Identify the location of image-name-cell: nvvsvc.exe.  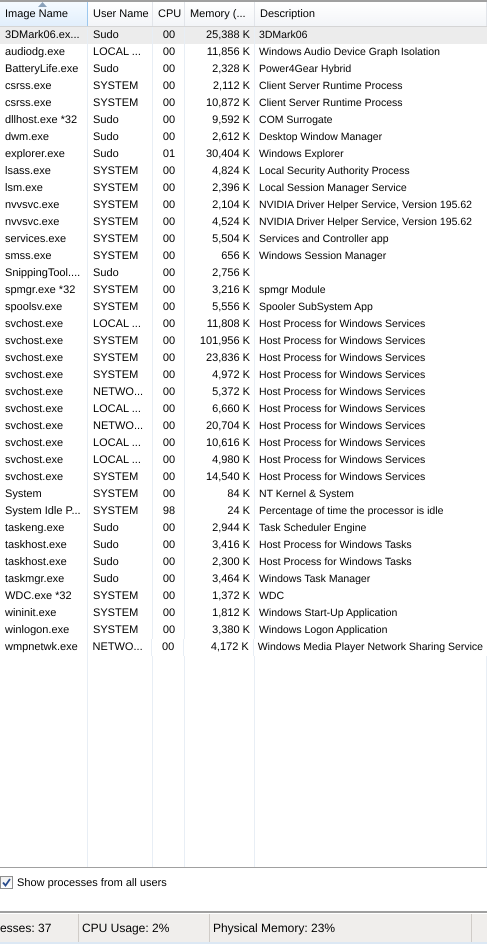
(44, 205).